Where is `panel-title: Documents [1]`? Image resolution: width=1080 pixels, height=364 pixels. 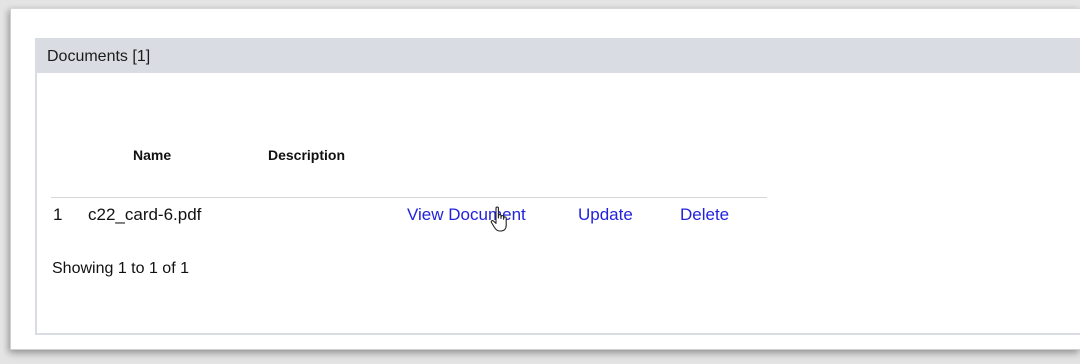
panel-title: Documents [1] is located at coordinates (558, 56).